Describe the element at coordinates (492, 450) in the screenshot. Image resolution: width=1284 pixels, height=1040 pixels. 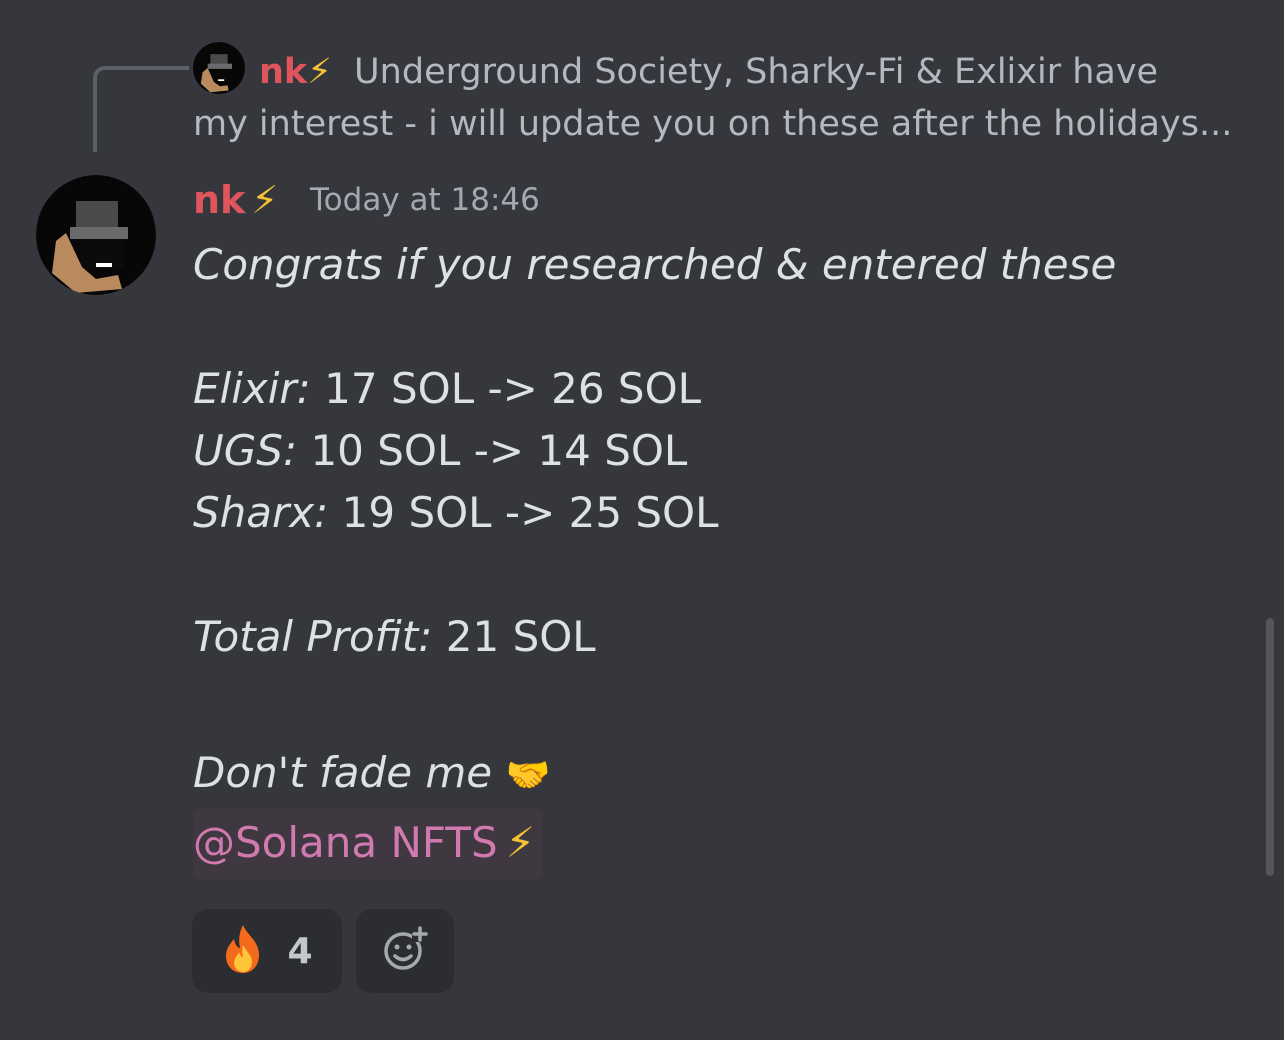
I see `trade-value: 10 SOL -> 14 SOL` at that location.